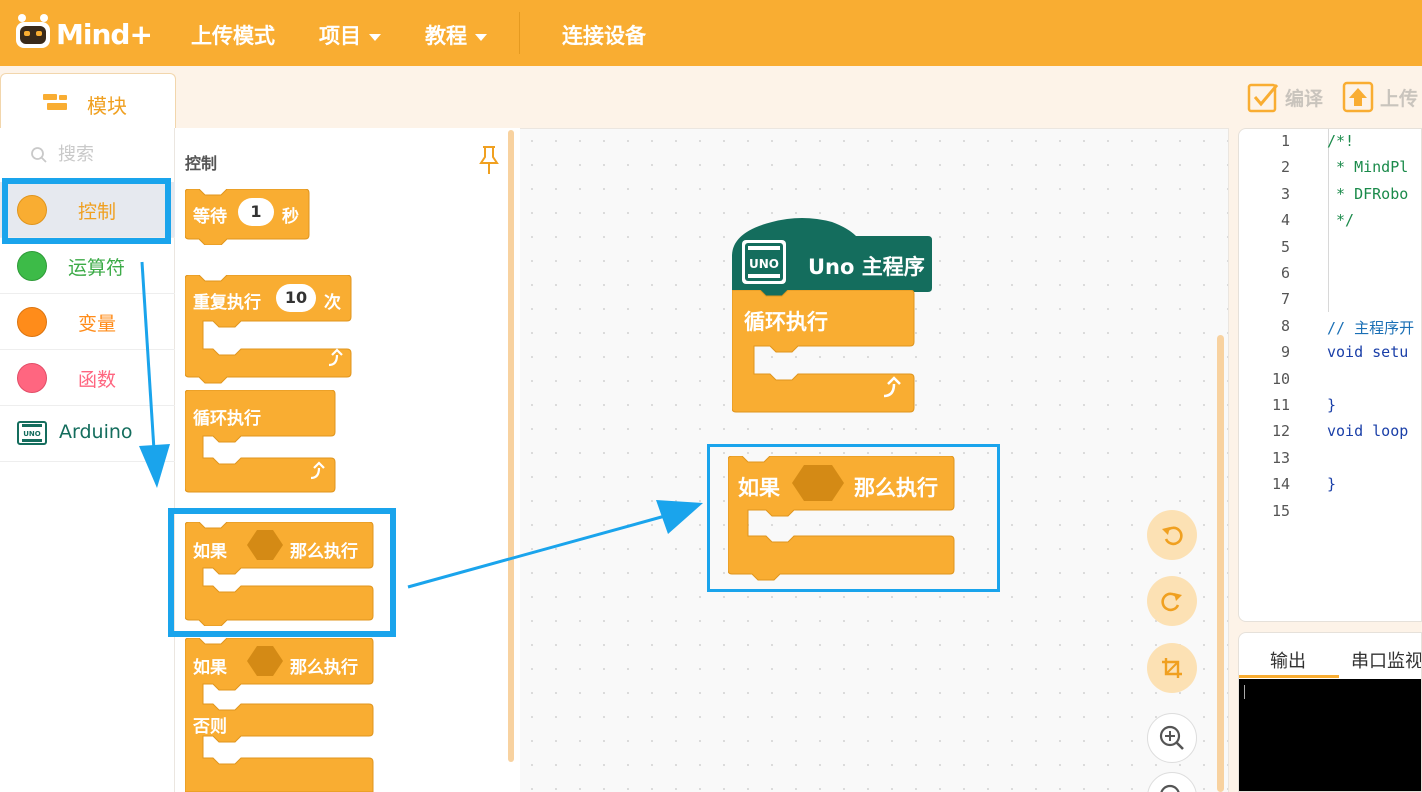 The image size is (1422, 792). I want to click on search-box, so click(99, 154).